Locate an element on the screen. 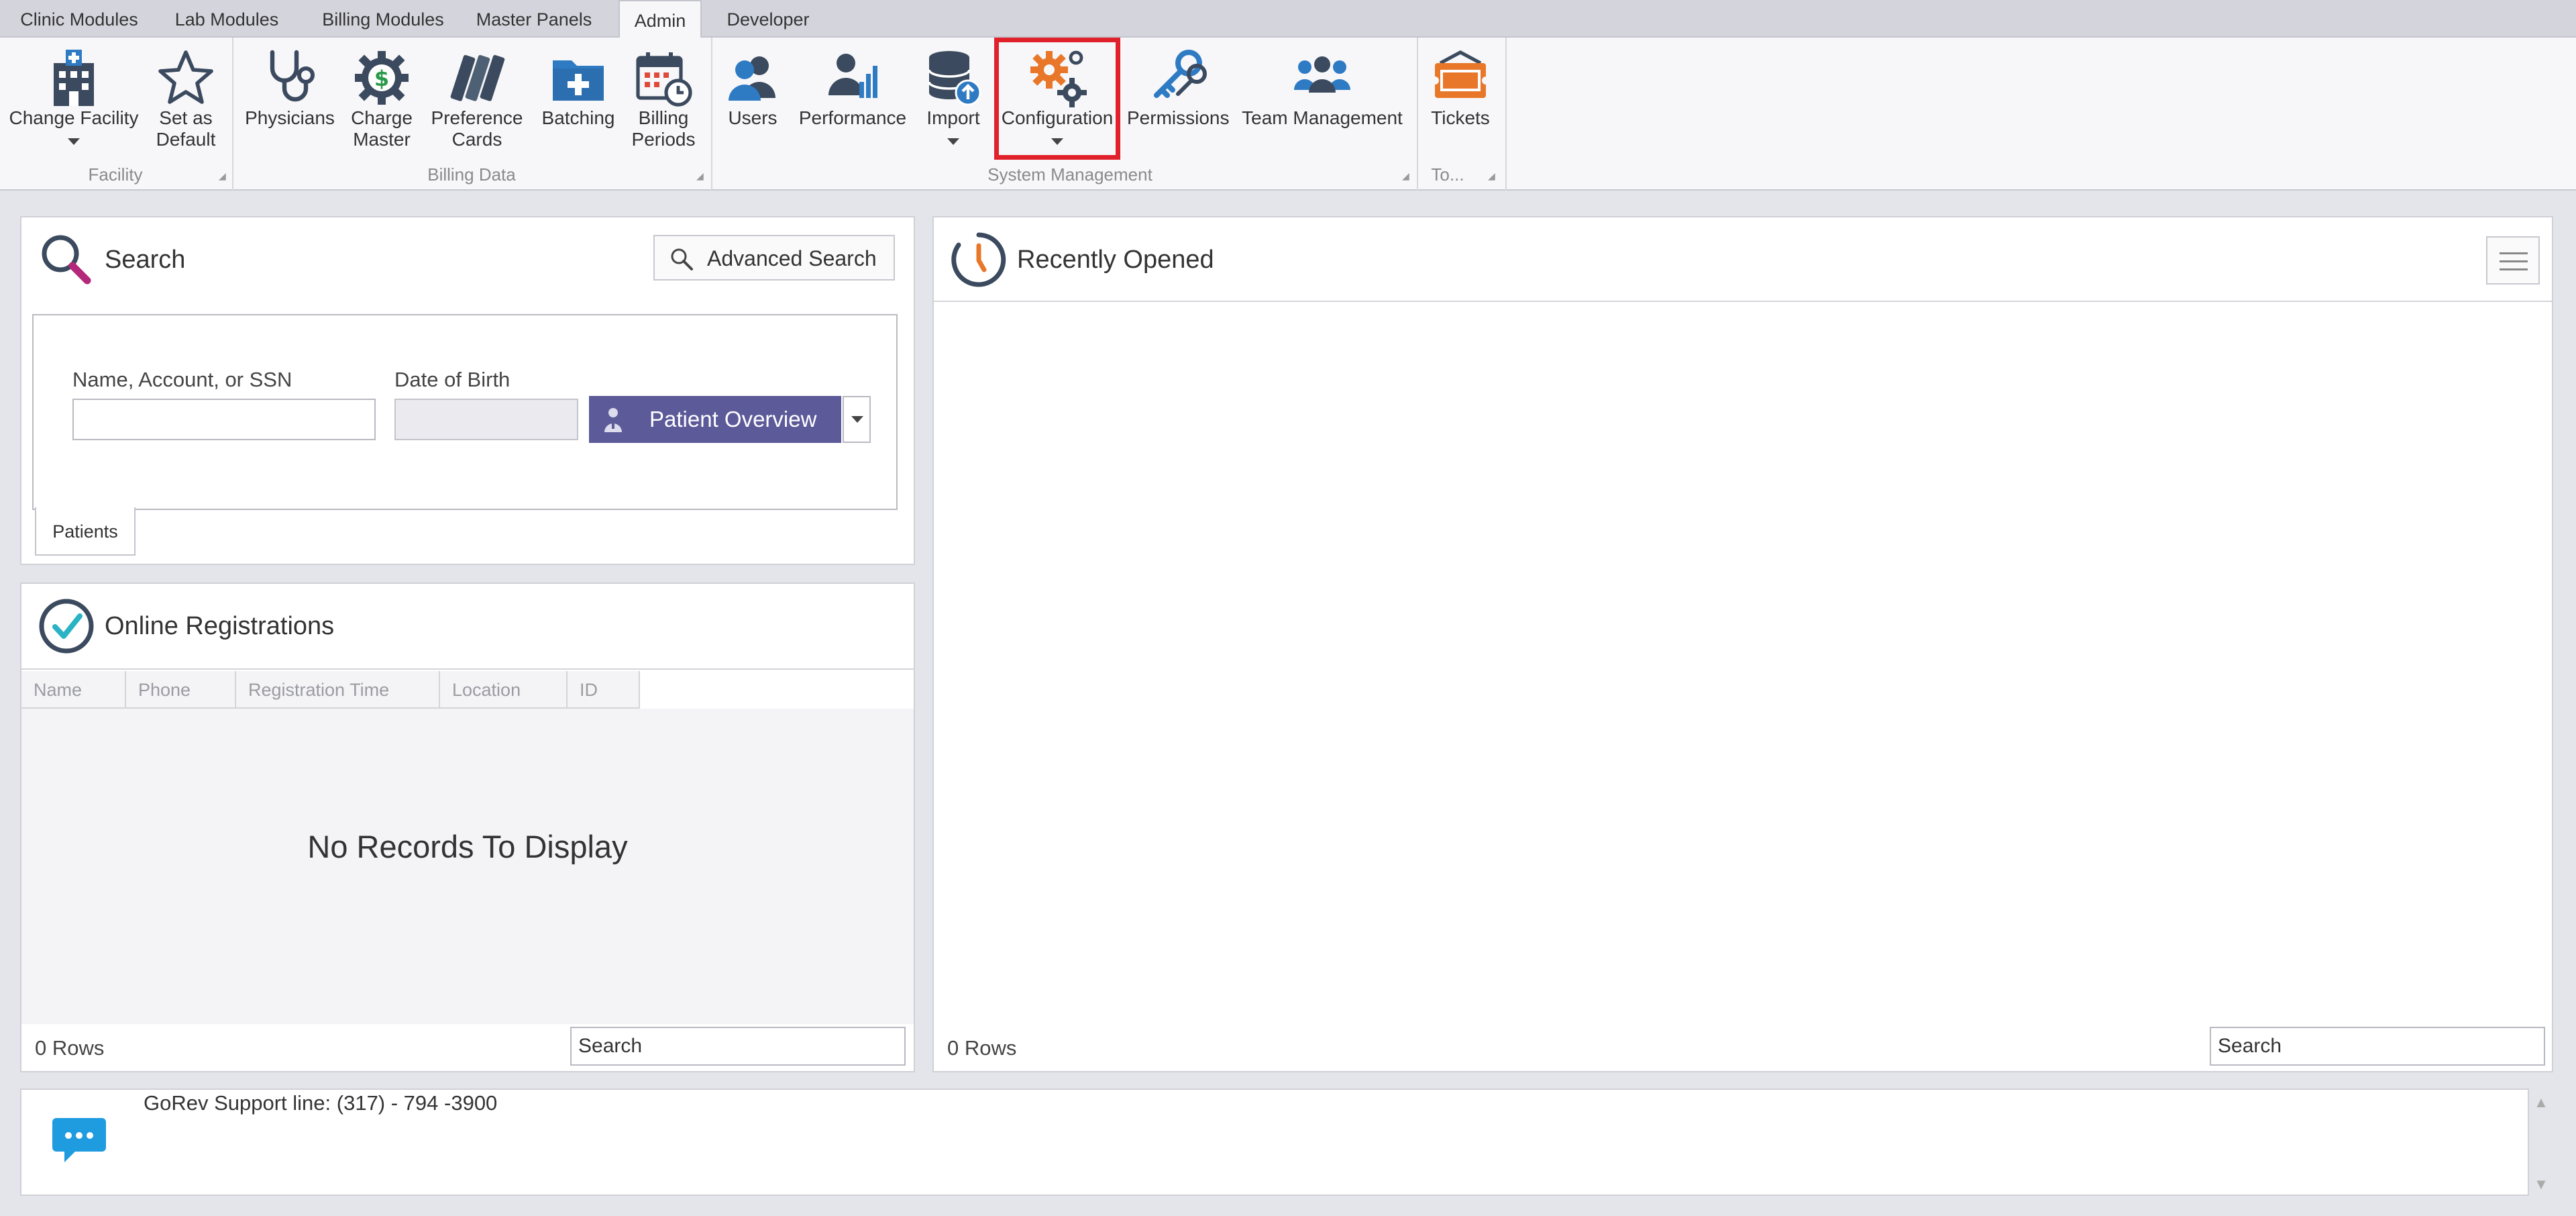 This screenshot has height=1216, width=2576. cards-icon is located at coordinates (477, 78).